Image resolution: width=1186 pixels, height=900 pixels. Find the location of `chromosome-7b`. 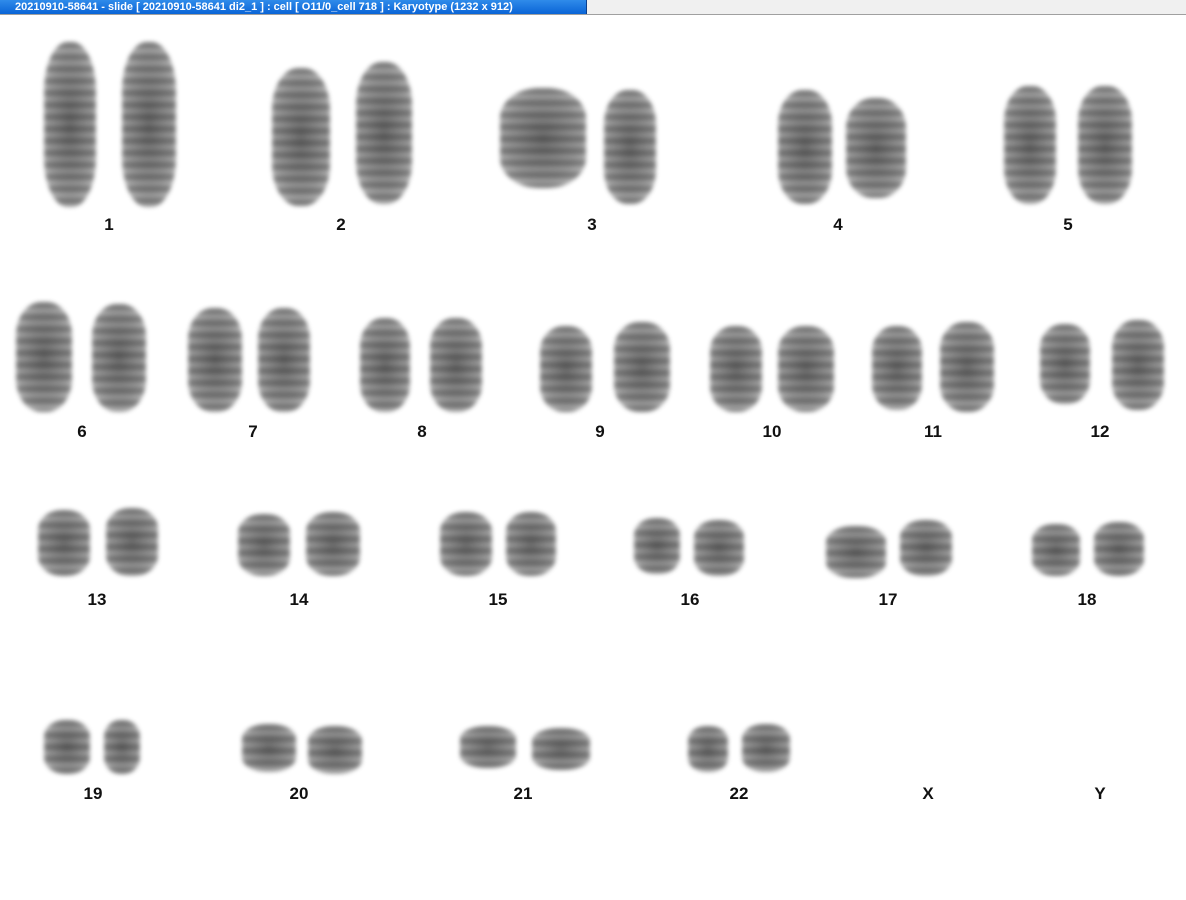

chromosome-7b is located at coordinates (284, 360).